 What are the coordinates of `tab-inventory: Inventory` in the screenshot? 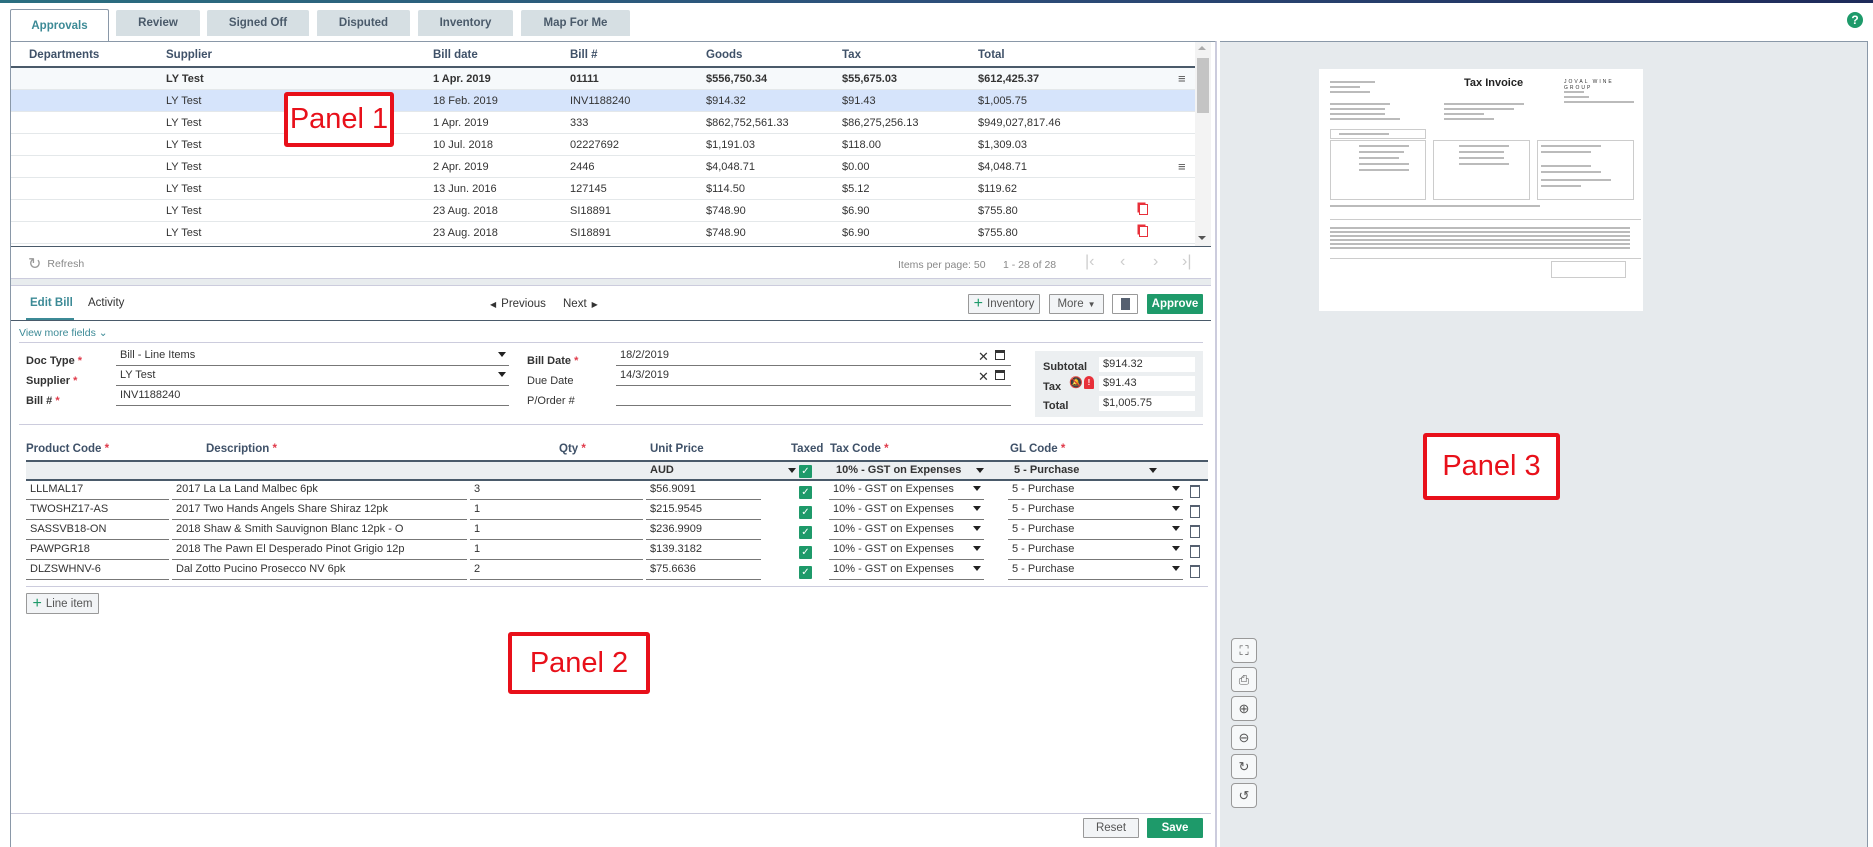 It's located at (465, 23).